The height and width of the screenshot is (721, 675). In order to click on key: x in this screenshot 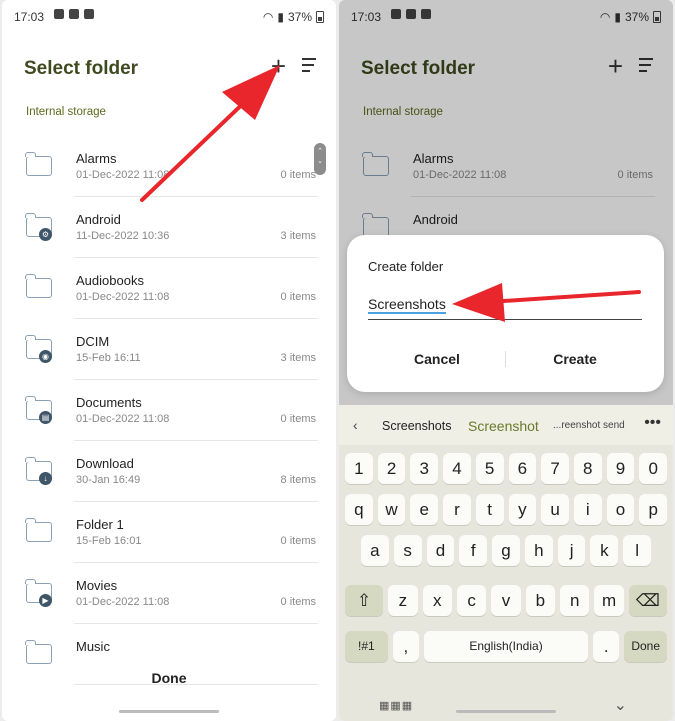, I will do `click(437, 600)`.